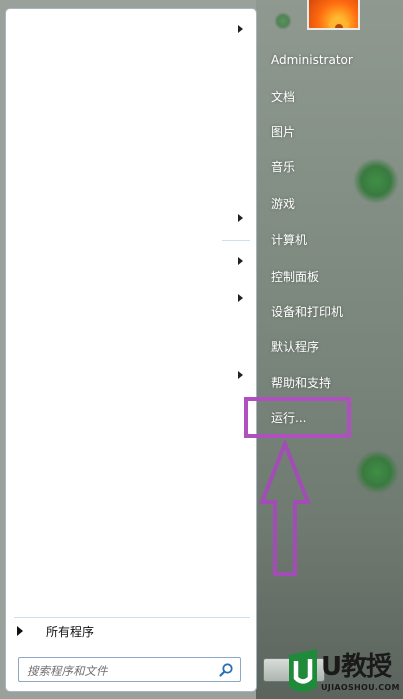 This screenshot has width=403, height=699. I want to click on run-highlight-box, so click(297, 417).